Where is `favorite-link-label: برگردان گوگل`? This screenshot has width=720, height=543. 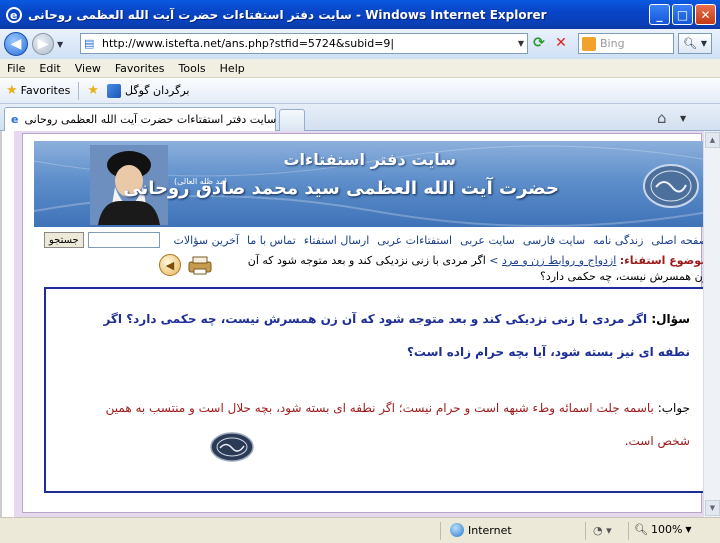 favorite-link-label: برگردان گوگل is located at coordinates (157, 90).